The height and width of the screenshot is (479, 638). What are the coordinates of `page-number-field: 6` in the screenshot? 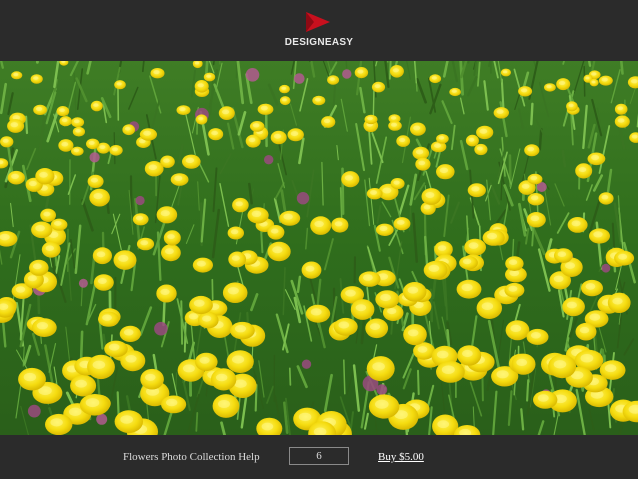 It's located at (319, 456).